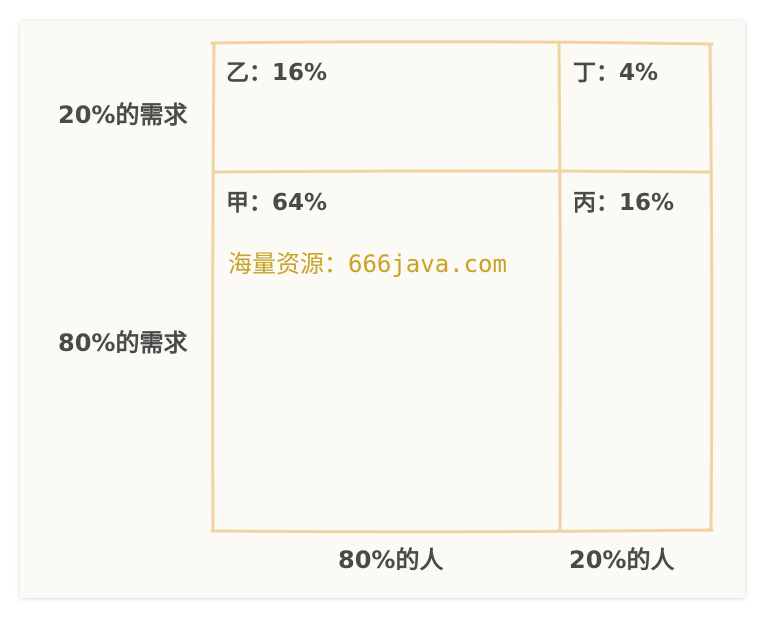 The height and width of the screenshot is (618, 765). I want to click on grid-vertical-divider, so click(559, 287).